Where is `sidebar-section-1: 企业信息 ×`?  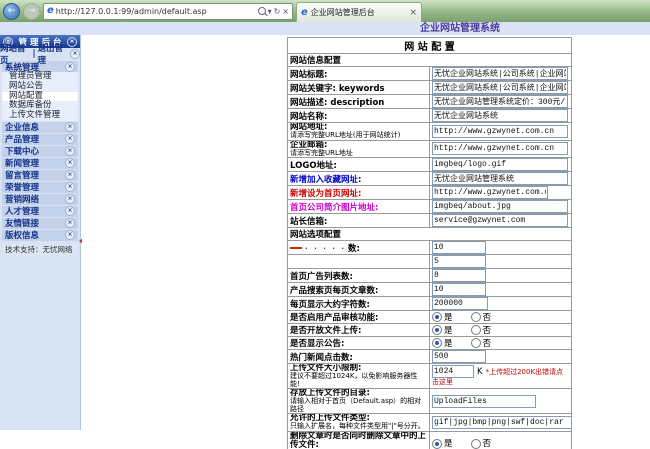 sidebar-section-1: 企业信息 × is located at coordinates (40, 127).